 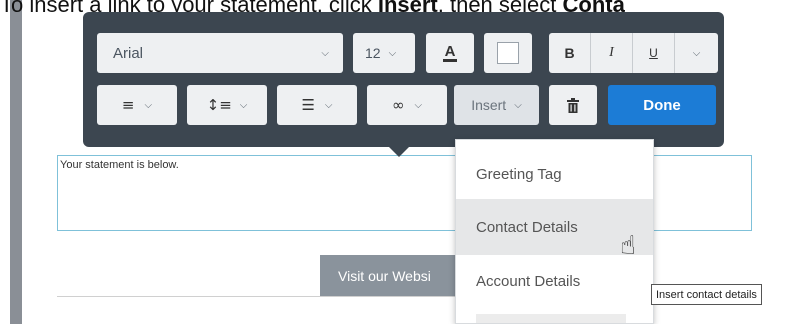 I want to click on delete-button, so click(x=573, y=105).